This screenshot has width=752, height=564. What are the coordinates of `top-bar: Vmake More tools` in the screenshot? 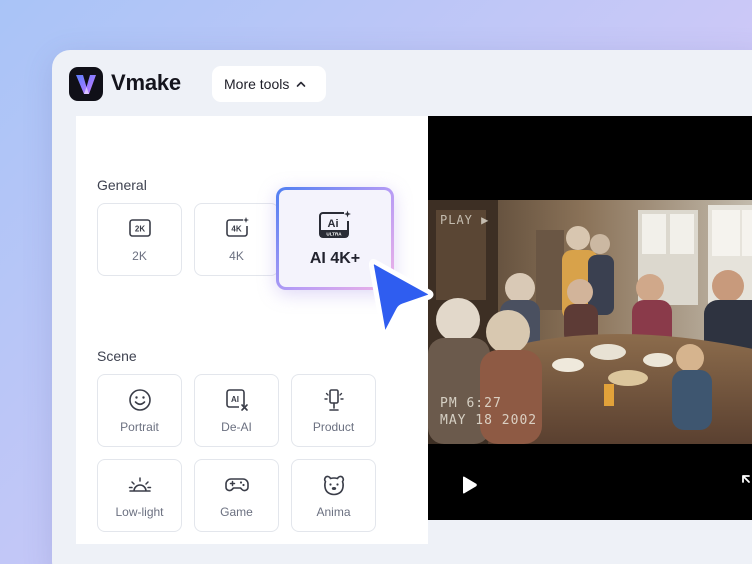 It's located at (402, 83).